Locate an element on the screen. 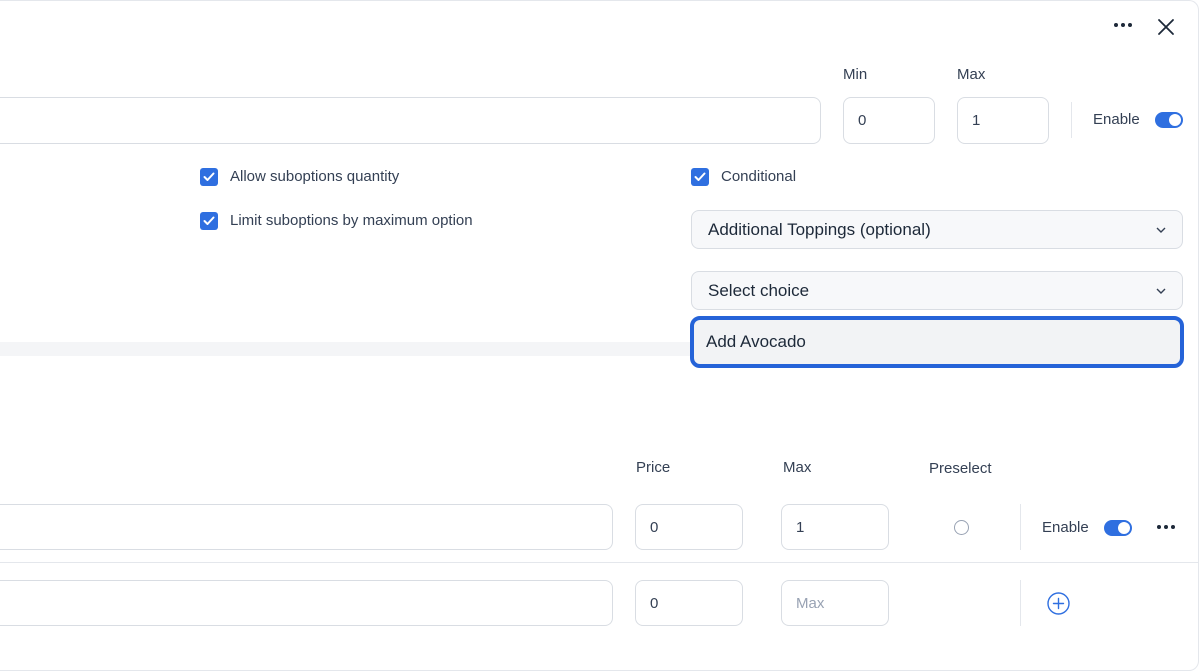 This screenshot has height=671, width=1200. choice-option-label: Add Avocado is located at coordinates (756, 341).